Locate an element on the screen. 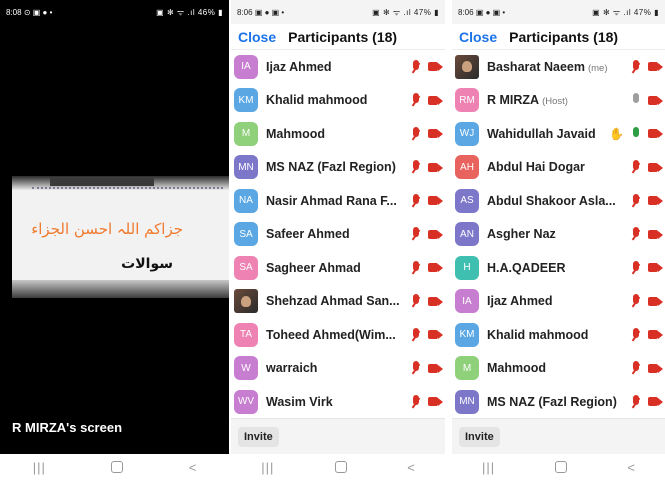 This screenshot has width=665, height=480. participant-name-text: Khalid mahmood is located at coordinates (538, 334).